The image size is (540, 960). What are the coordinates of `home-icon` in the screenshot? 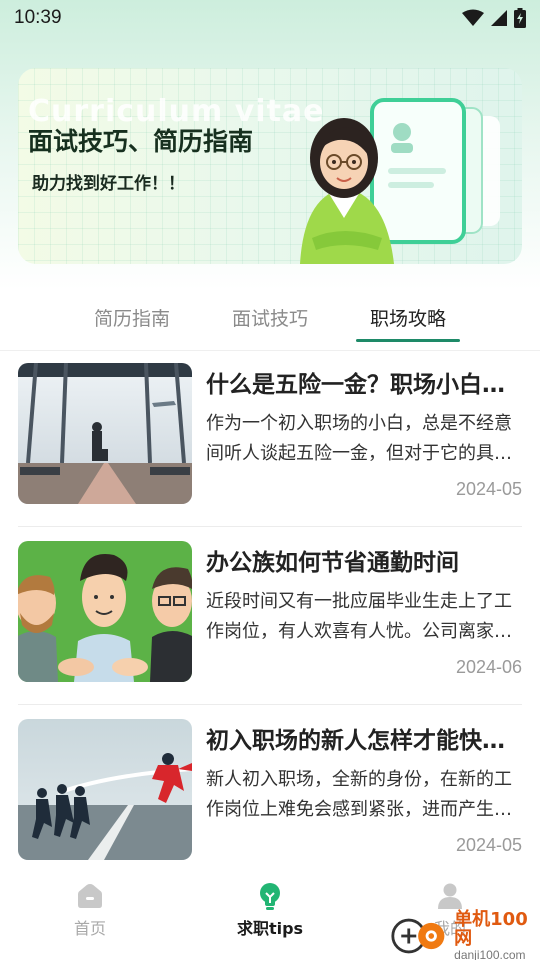 It's located at (90, 896).